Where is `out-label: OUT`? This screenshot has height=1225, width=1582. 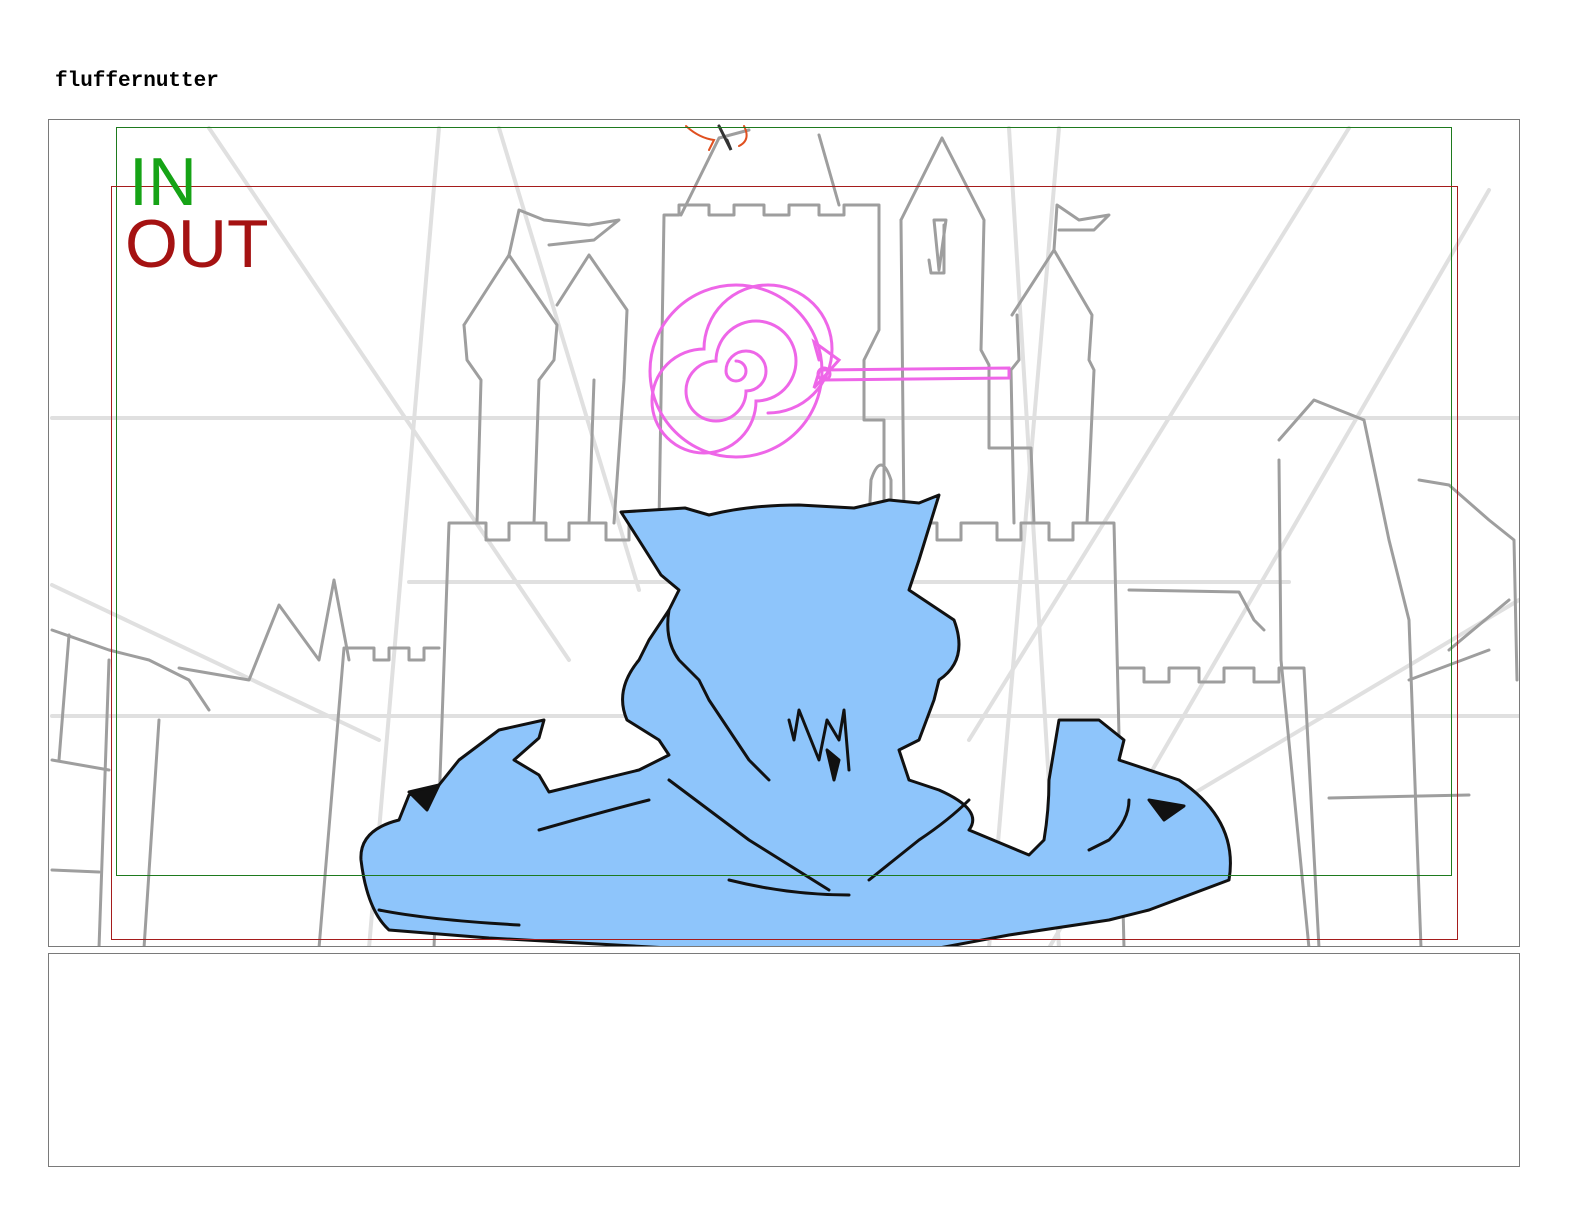
out-label: OUT is located at coordinates (197, 244).